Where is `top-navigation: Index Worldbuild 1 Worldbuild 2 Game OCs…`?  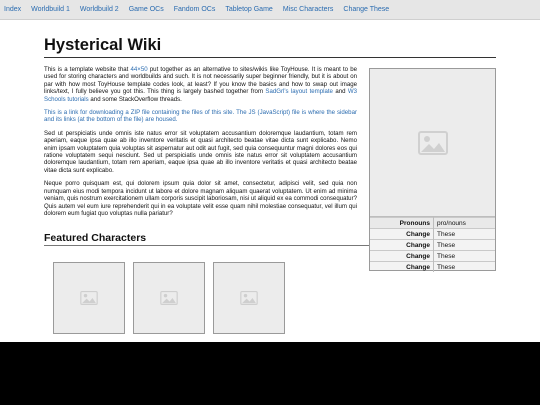
top-navigation: Index Worldbuild 1 Worldbuild 2 Game OCs… is located at coordinates (270, 10).